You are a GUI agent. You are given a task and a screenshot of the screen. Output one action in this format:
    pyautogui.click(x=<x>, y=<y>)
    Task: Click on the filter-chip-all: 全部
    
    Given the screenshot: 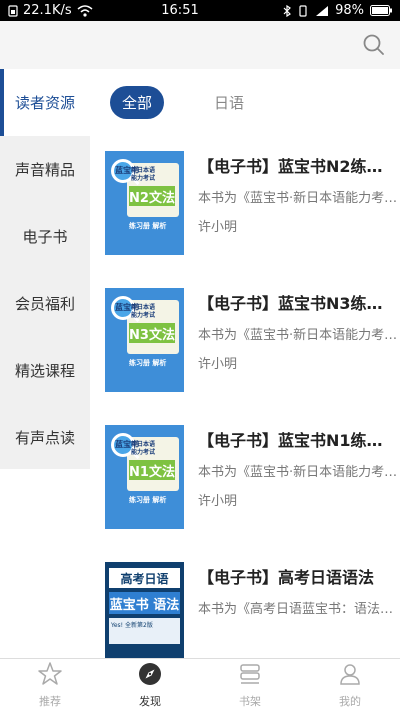 What is the action you would take?
    pyautogui.click(x=137, y=102)
    